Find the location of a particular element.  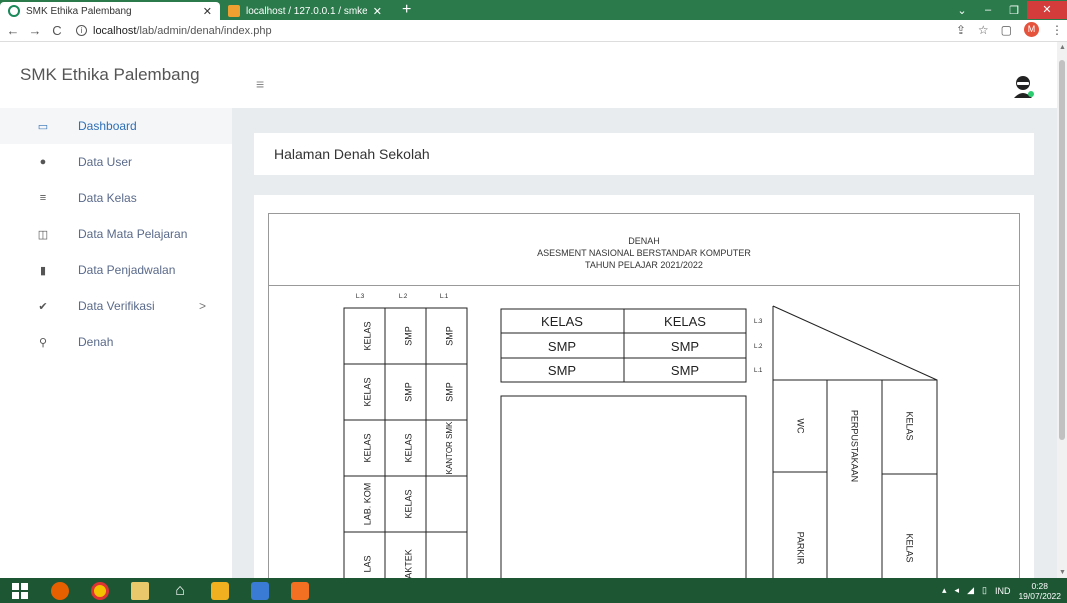

firefox-icon is located at coordinates (60, 590).